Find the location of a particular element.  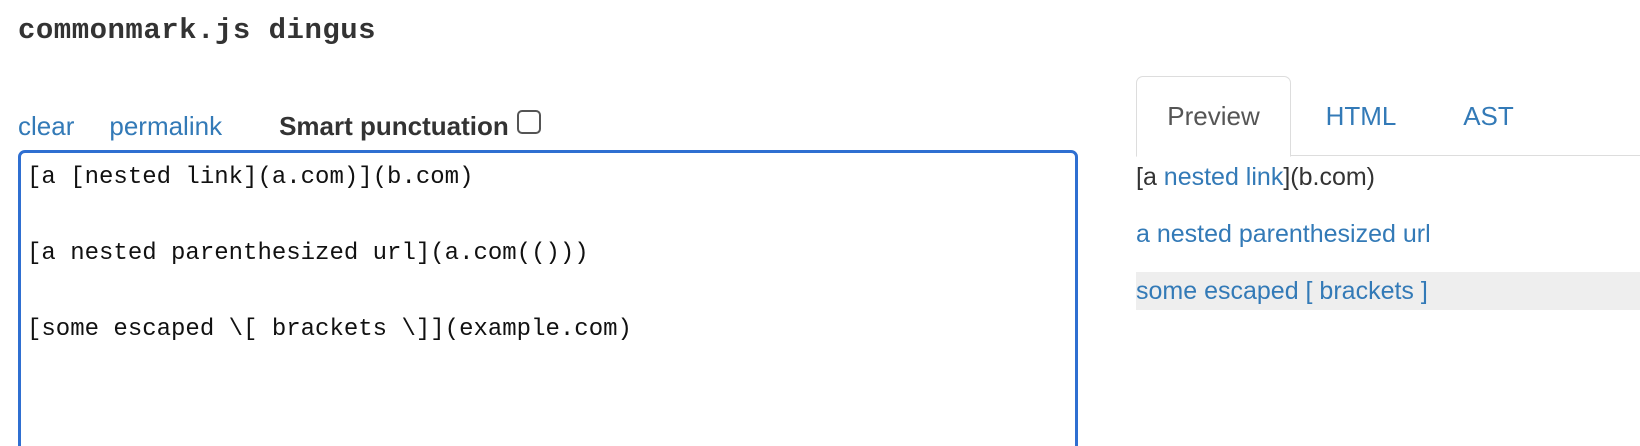

smart-punctuation-checkbox is located at coordinates (528, 122).